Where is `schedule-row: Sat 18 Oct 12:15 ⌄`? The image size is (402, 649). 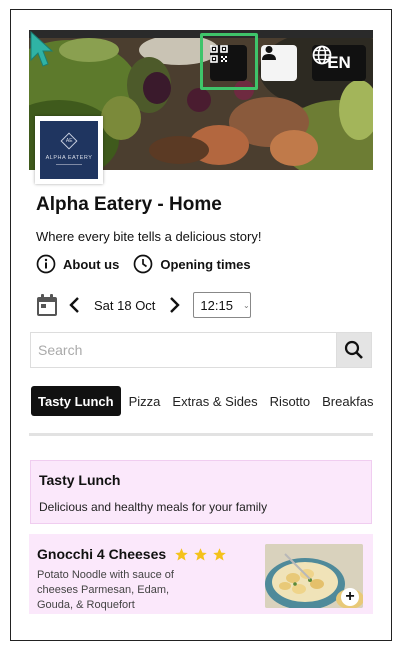 schedule-row: Sat 18 Oct 12:15 ⌄ is located at coordinates (201, 305).